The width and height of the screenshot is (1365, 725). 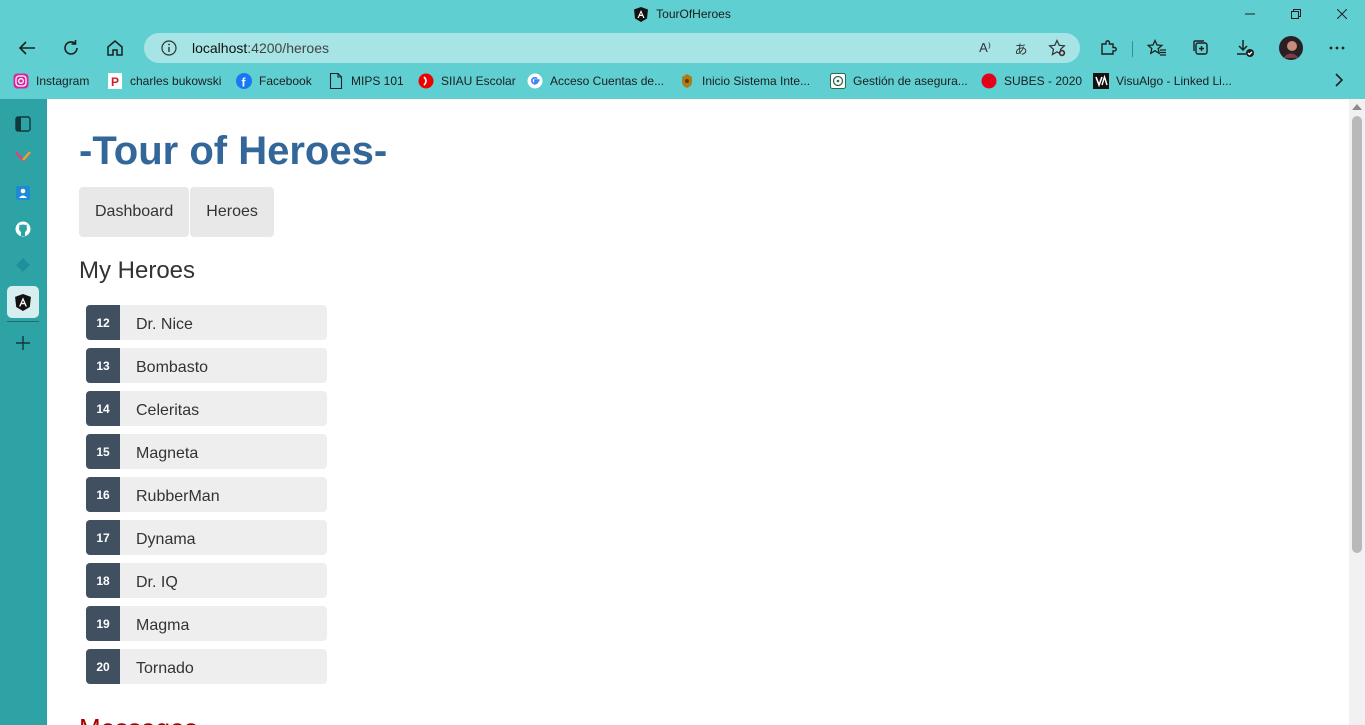 I want to click on read-aloud-icon: A⁾, so click(x=985, y=48).